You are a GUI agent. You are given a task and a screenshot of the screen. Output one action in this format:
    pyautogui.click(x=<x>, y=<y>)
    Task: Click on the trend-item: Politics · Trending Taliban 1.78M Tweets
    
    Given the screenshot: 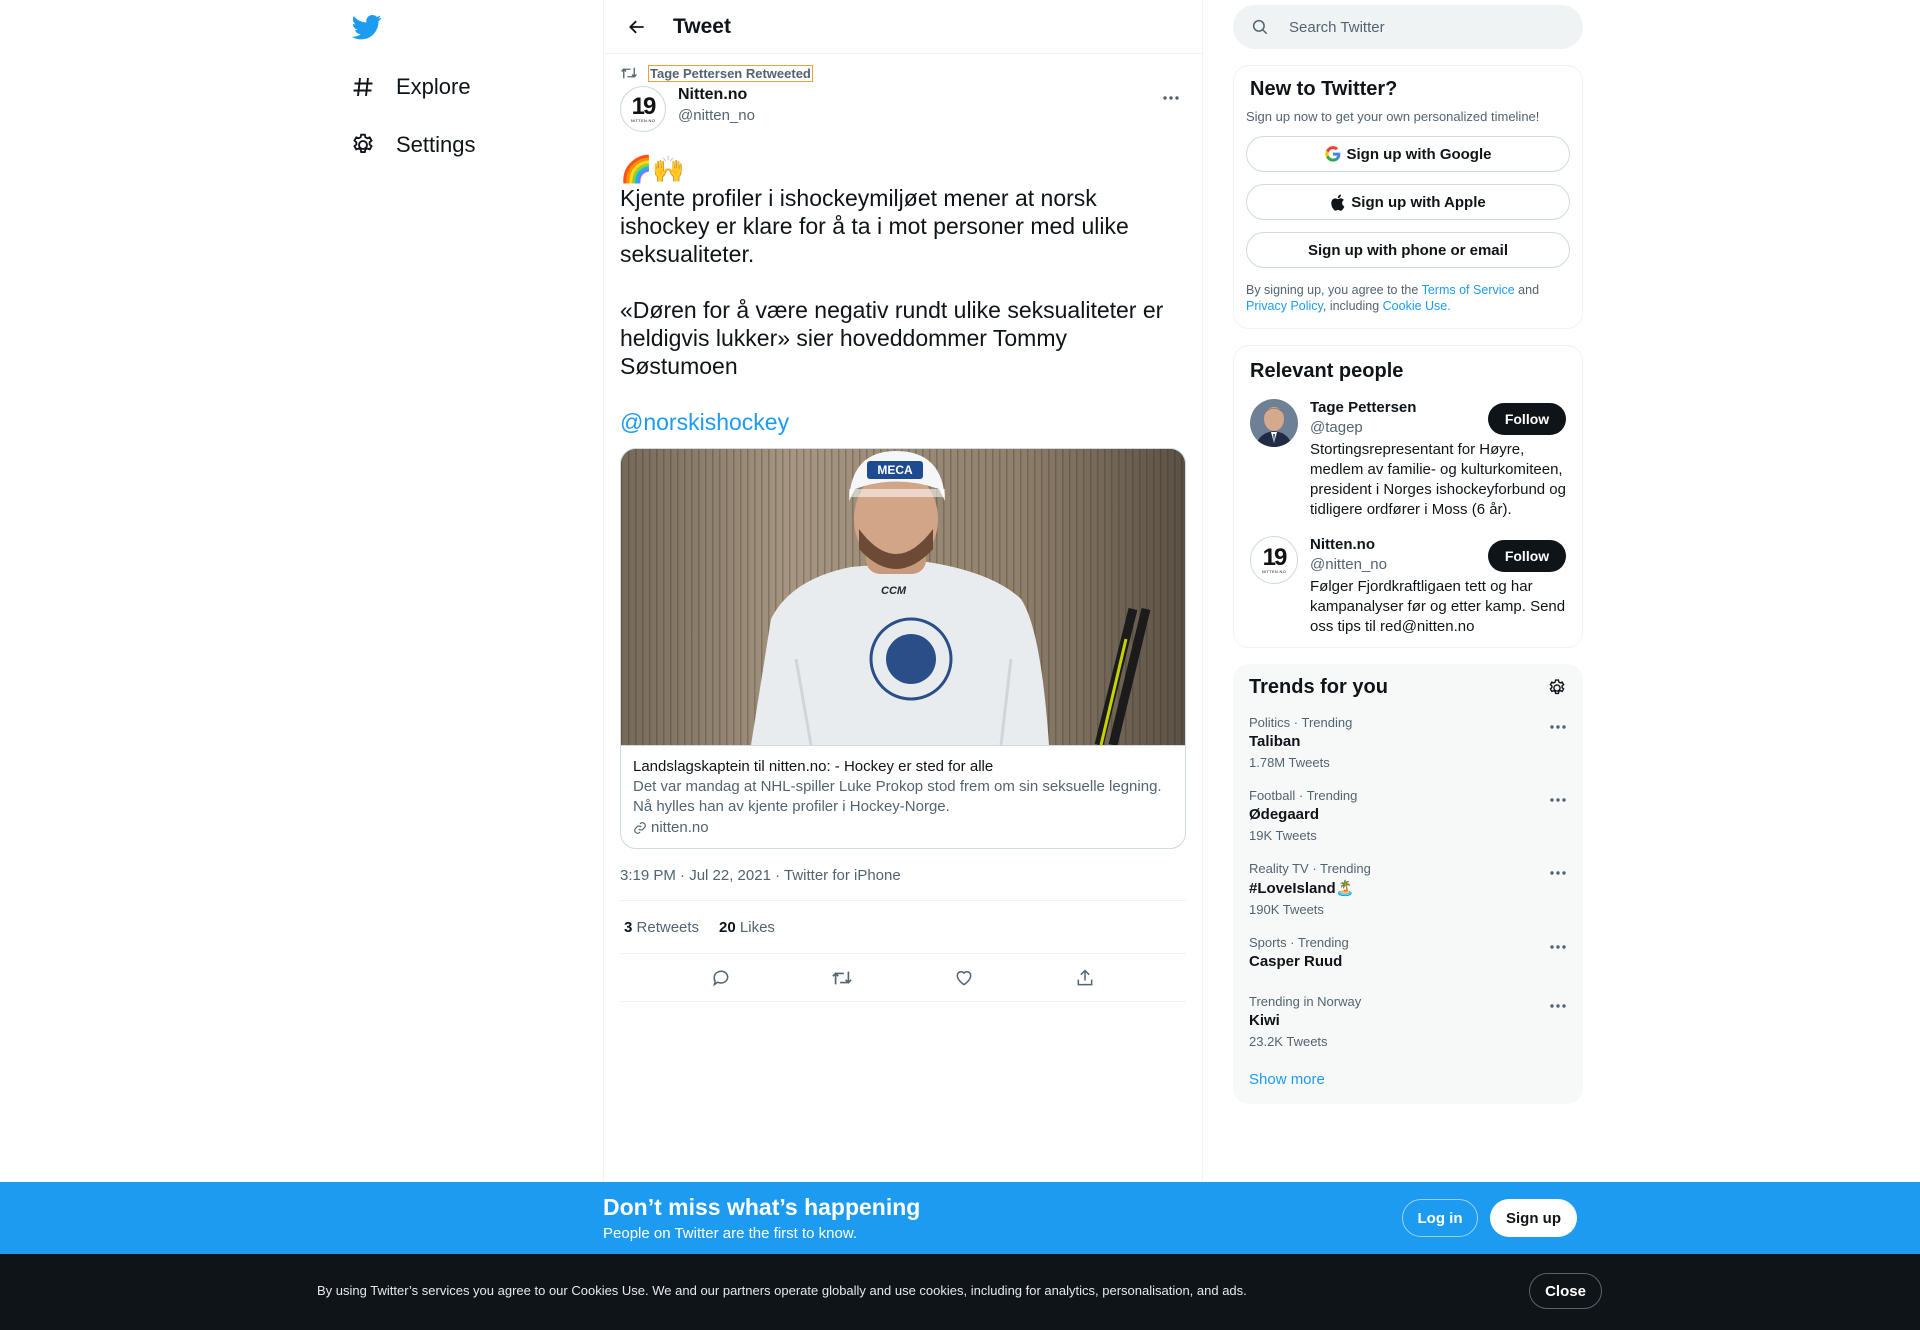 What is the action you would take?
    pyautogui.click(x=1408, y=741)
    